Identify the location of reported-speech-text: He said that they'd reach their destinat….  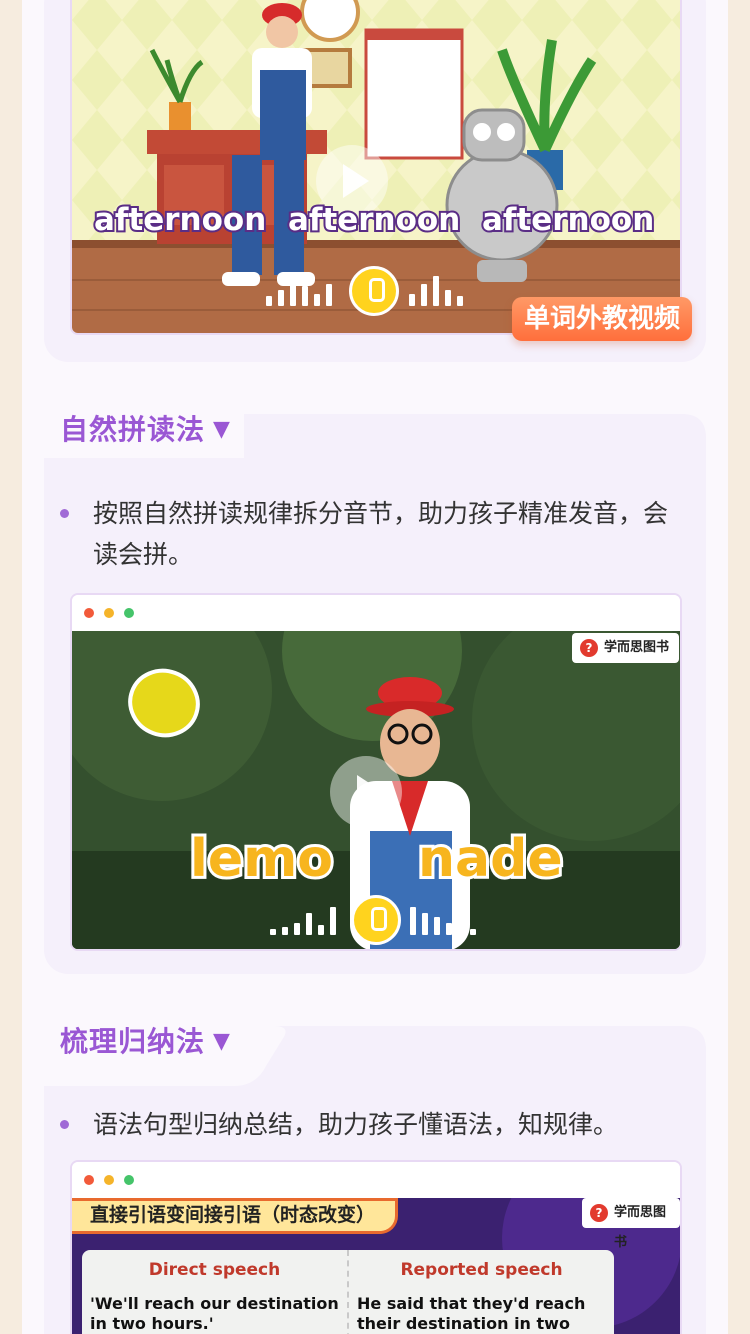
(471, 1313).